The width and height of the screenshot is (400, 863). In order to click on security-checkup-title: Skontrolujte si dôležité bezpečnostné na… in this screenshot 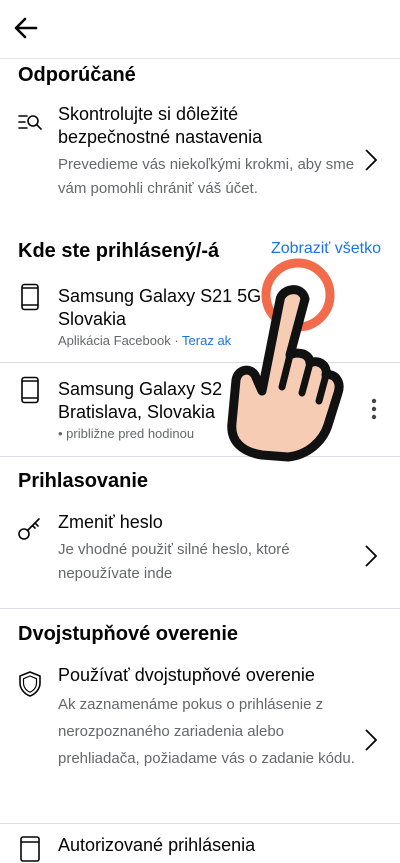, I will do `click(160, 125)`.